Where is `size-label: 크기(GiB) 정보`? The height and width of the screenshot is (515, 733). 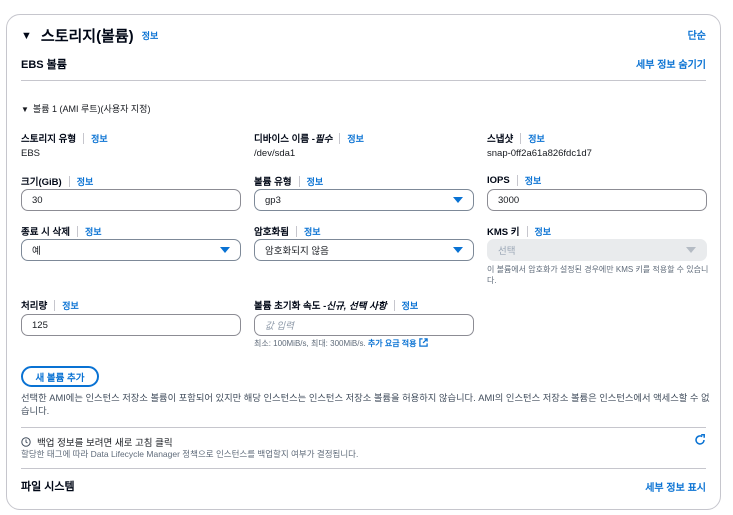
size-label: 크기(GiB) 정보 is located at coordinates (57, 181).